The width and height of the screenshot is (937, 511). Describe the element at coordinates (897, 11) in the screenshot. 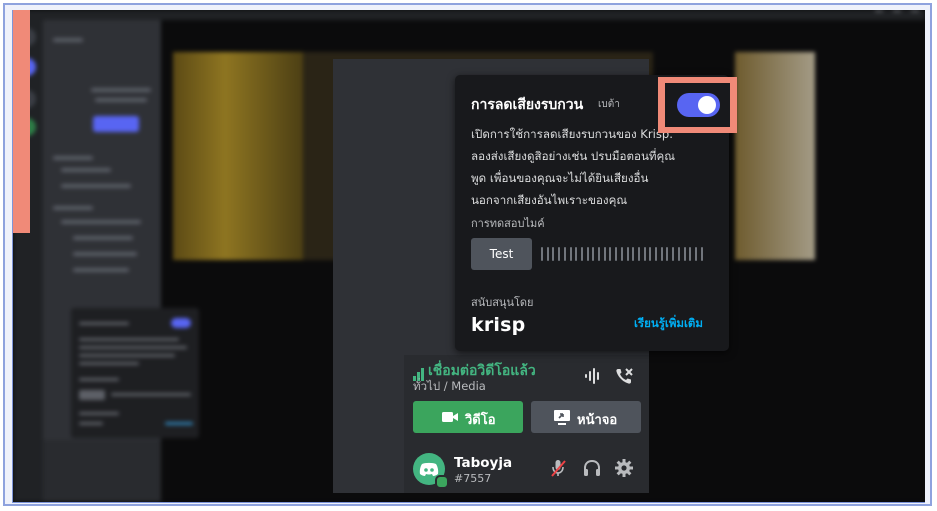

I see `maximize-icon` at that location.